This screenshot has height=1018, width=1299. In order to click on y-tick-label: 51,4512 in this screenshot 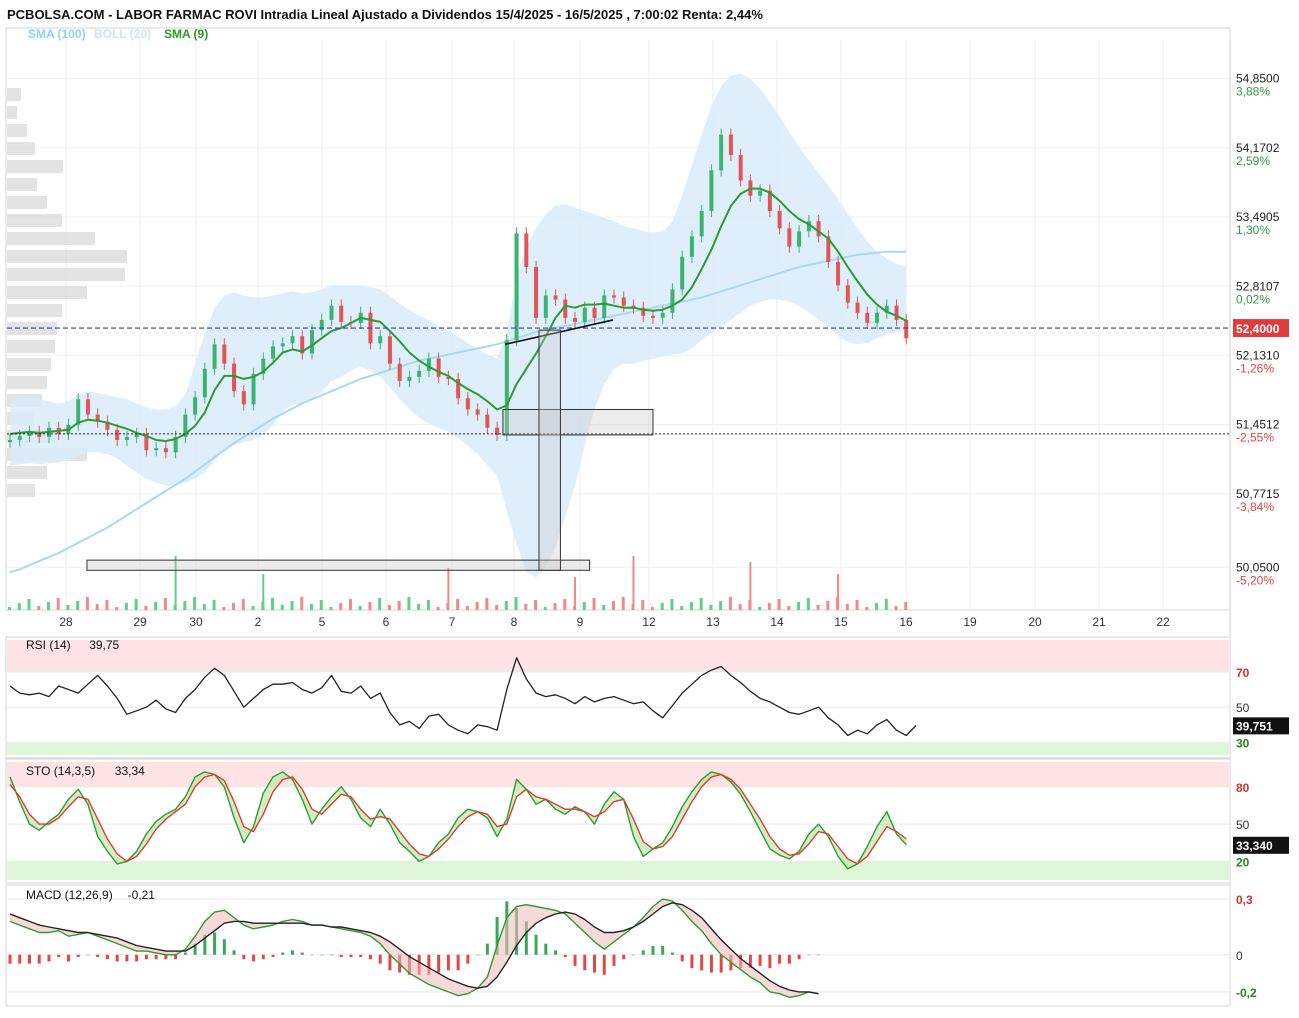, I will do `click(1258, 425)`.